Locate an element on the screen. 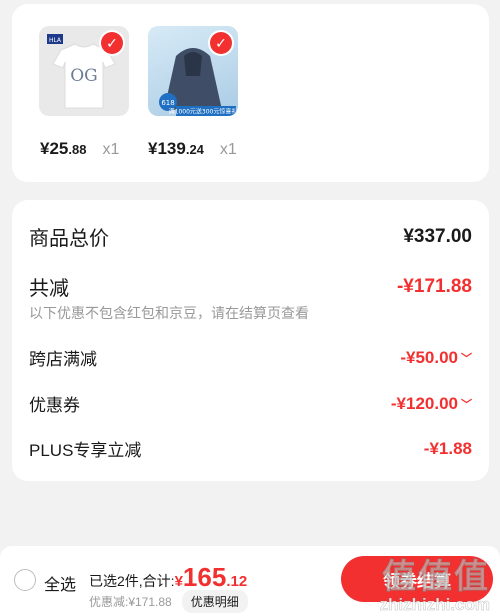 Image resolution: width=500 pixels, height=616 pixels. product-thumbnail: HLA OG ✓ is located at coordinates (84, 71).